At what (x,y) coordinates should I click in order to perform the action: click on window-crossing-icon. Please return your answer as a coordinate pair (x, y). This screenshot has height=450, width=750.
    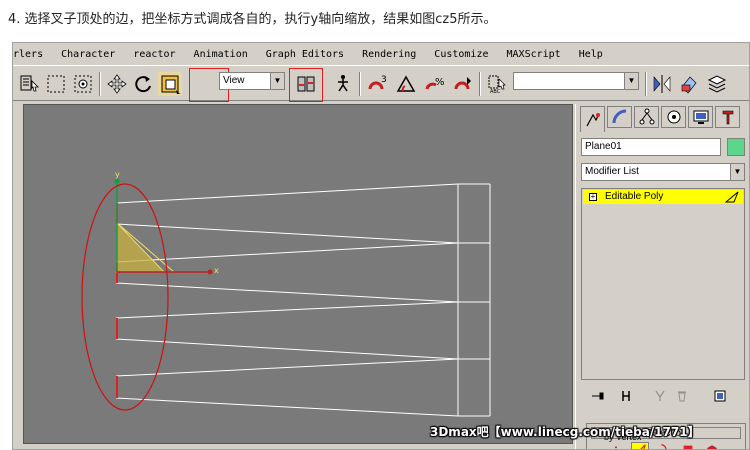
    Looking at the image, I should click on (83, 84).